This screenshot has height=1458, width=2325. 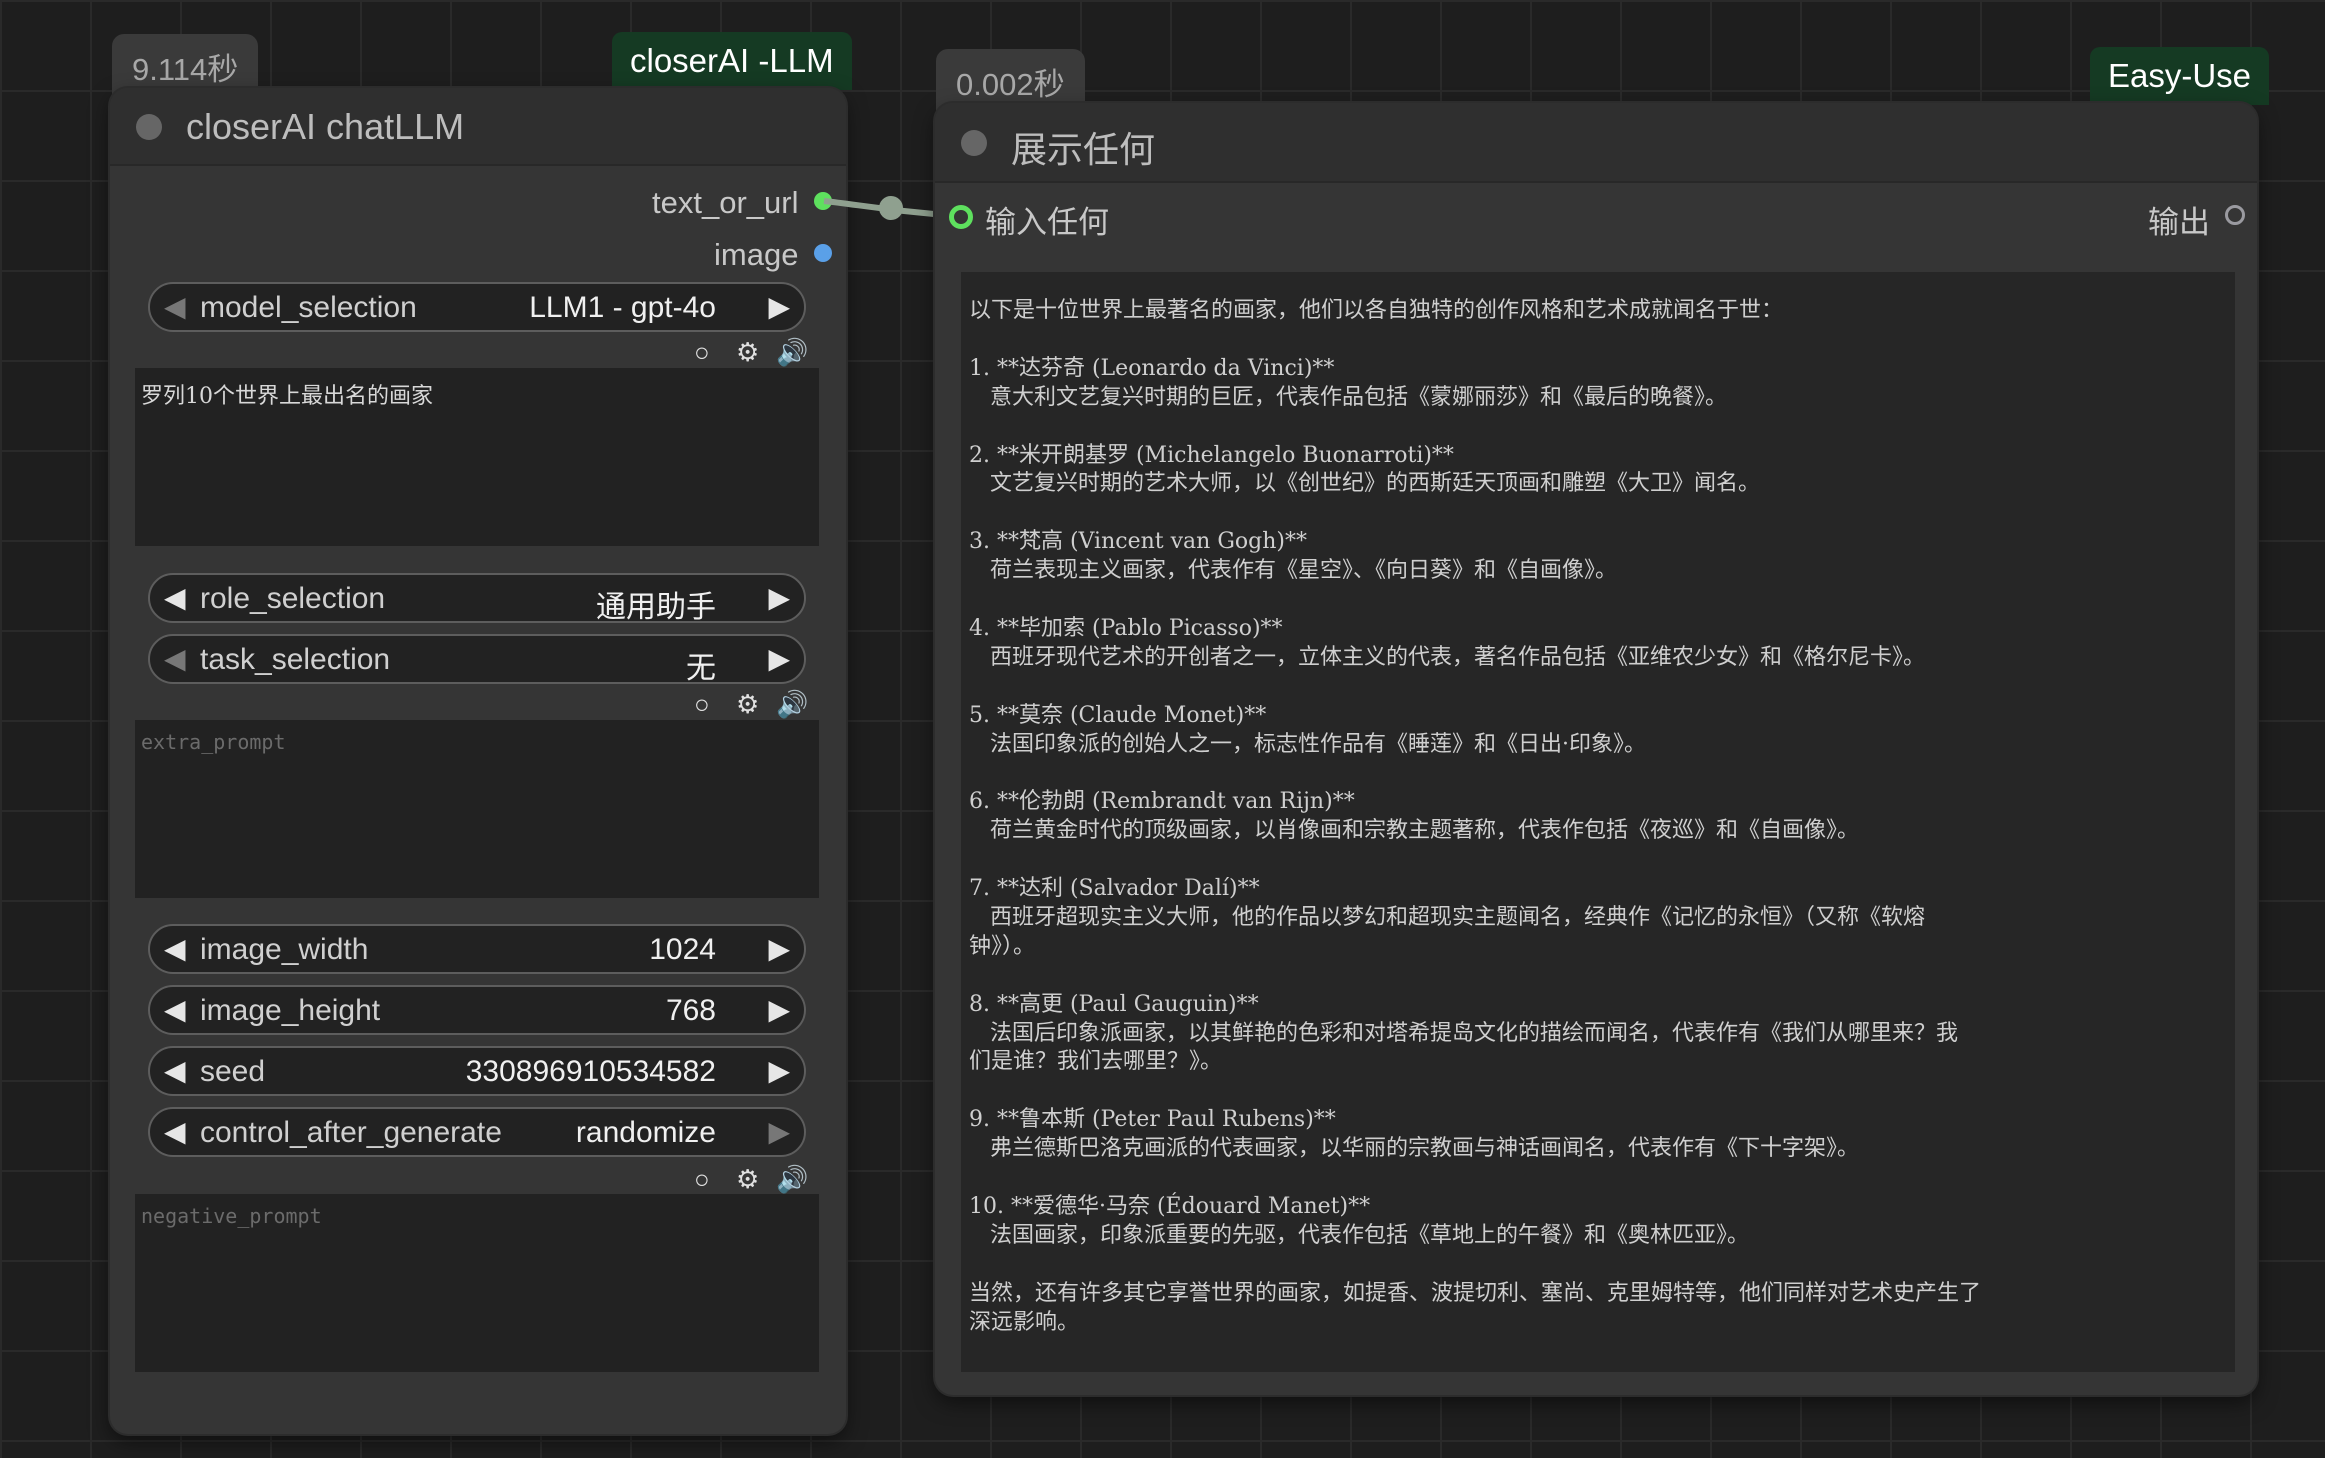 What do you see at coordinates (1348, 397) in the screenshot?
I see `output-line: 意大利文艺复兴时期的巨匠，代表作品包括《蒙娜丽莎》和《最后的晚餐》。` at bounding box center [1348, 397].